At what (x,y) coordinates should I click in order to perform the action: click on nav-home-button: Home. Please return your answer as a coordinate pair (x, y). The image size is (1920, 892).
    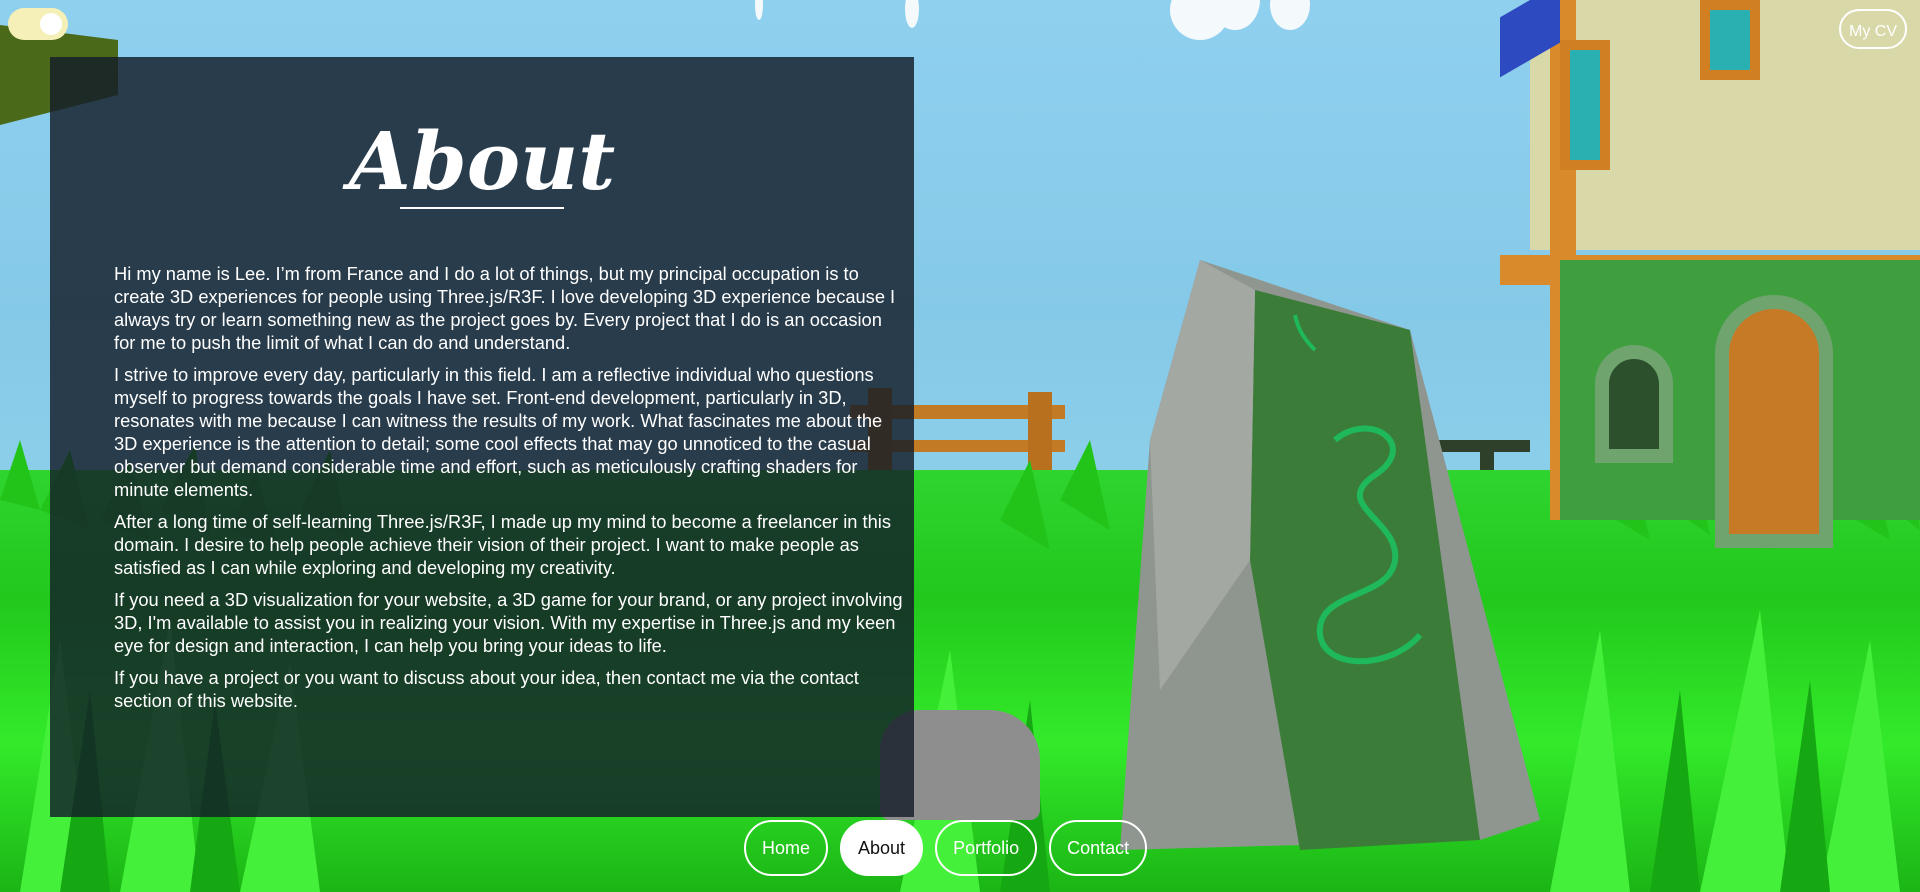
    Looking at the image, I should click on (786, 848).